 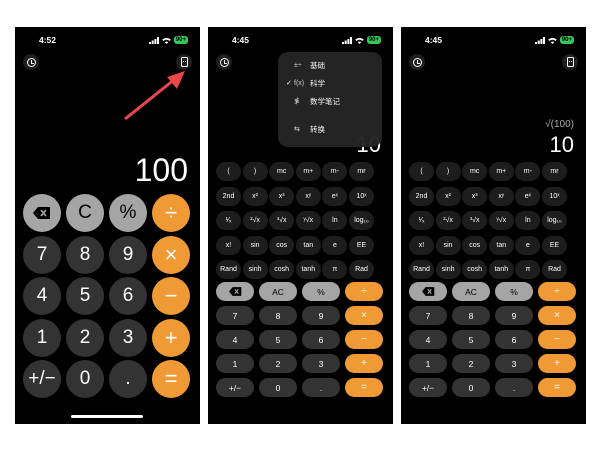 What do you see at coordinates (171, 296) in the screenshot?
I see `minus-key: −` at bounding box center [171, 296].